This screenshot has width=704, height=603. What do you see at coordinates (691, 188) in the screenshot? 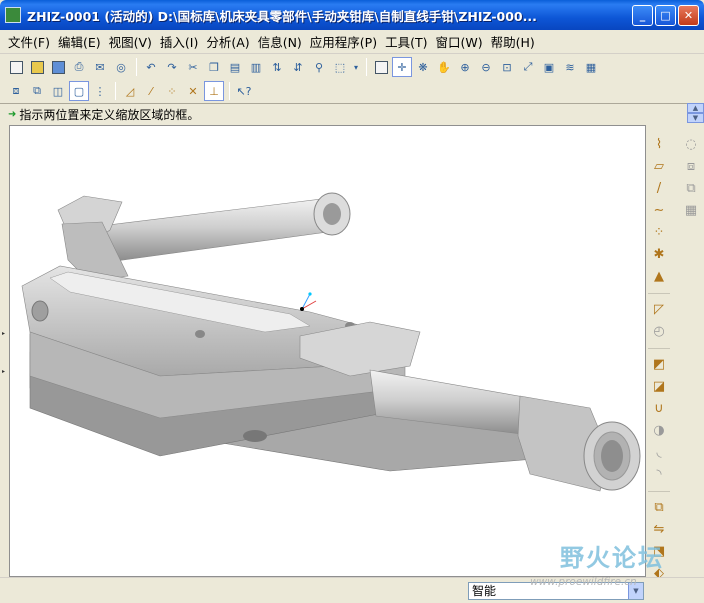
I see `rib-icon: ⧉` at bounding box center [691, 188].